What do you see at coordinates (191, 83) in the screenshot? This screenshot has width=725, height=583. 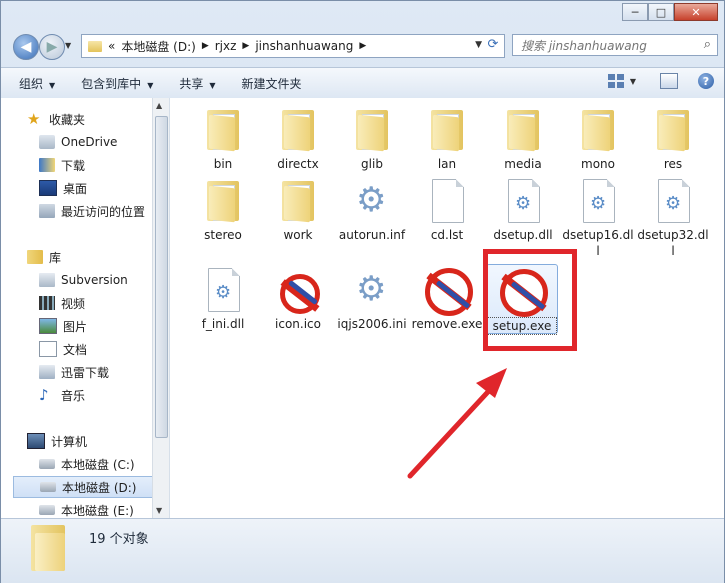 I see `share-label: 共享` at bounding box center [191, 83].